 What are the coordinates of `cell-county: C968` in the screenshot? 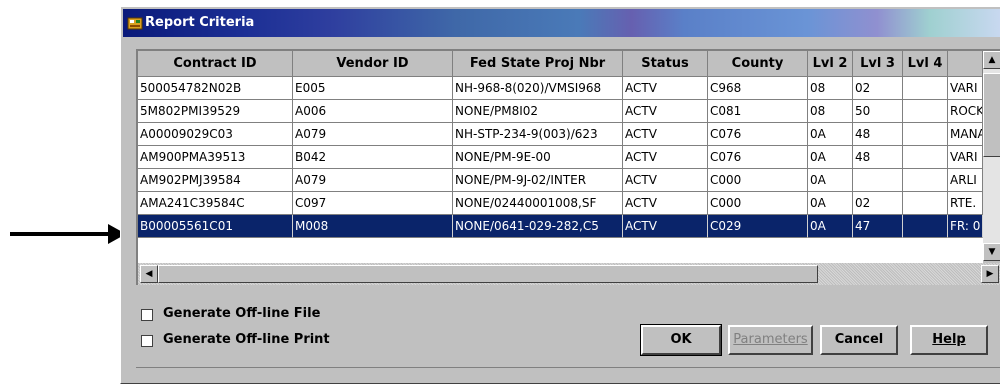 It's located at (758, 88).